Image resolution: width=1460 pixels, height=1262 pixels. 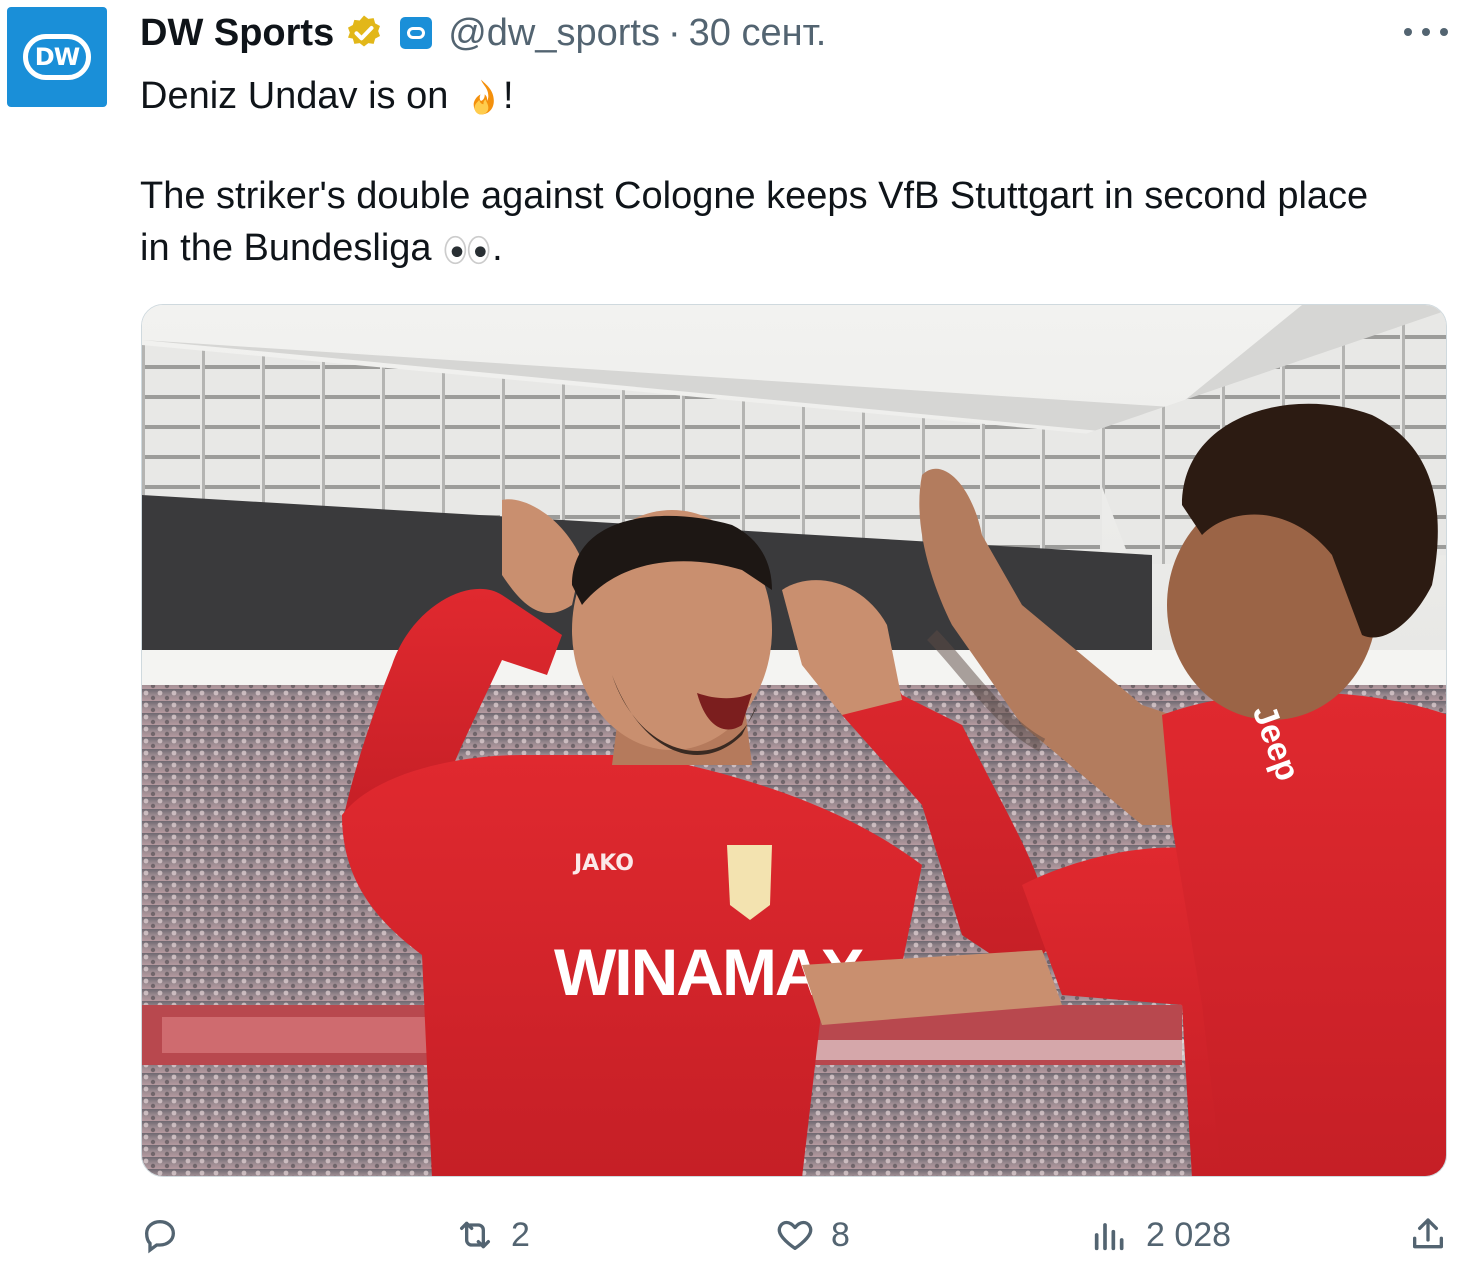 I want to click on author-avatar: DW, so click(x=57, y=57).